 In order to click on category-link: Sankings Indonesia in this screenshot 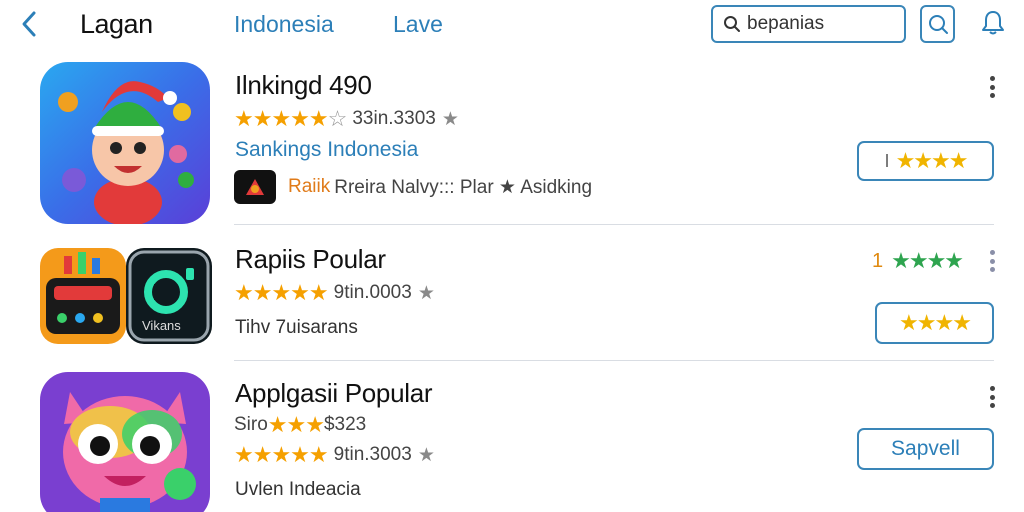, I will do `click(326, 150)`.